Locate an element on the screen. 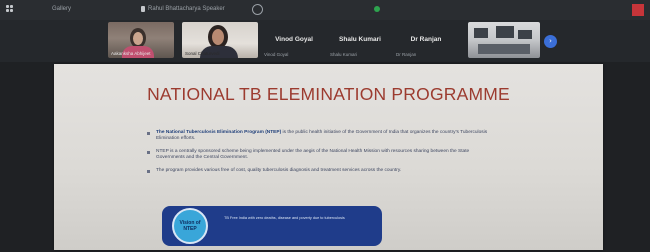 Image resolution: width=650 pixels, height=252 pixels. participant-tile-video is located at coordinates (504, 40).